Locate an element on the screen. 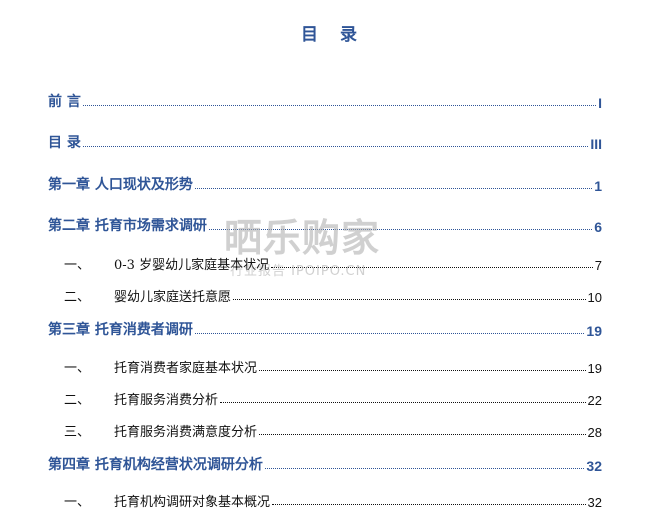  toc-entry-label: 一、 0-3 岁婴幼儿家庭基本状况 is located at coordinates (159, 263).